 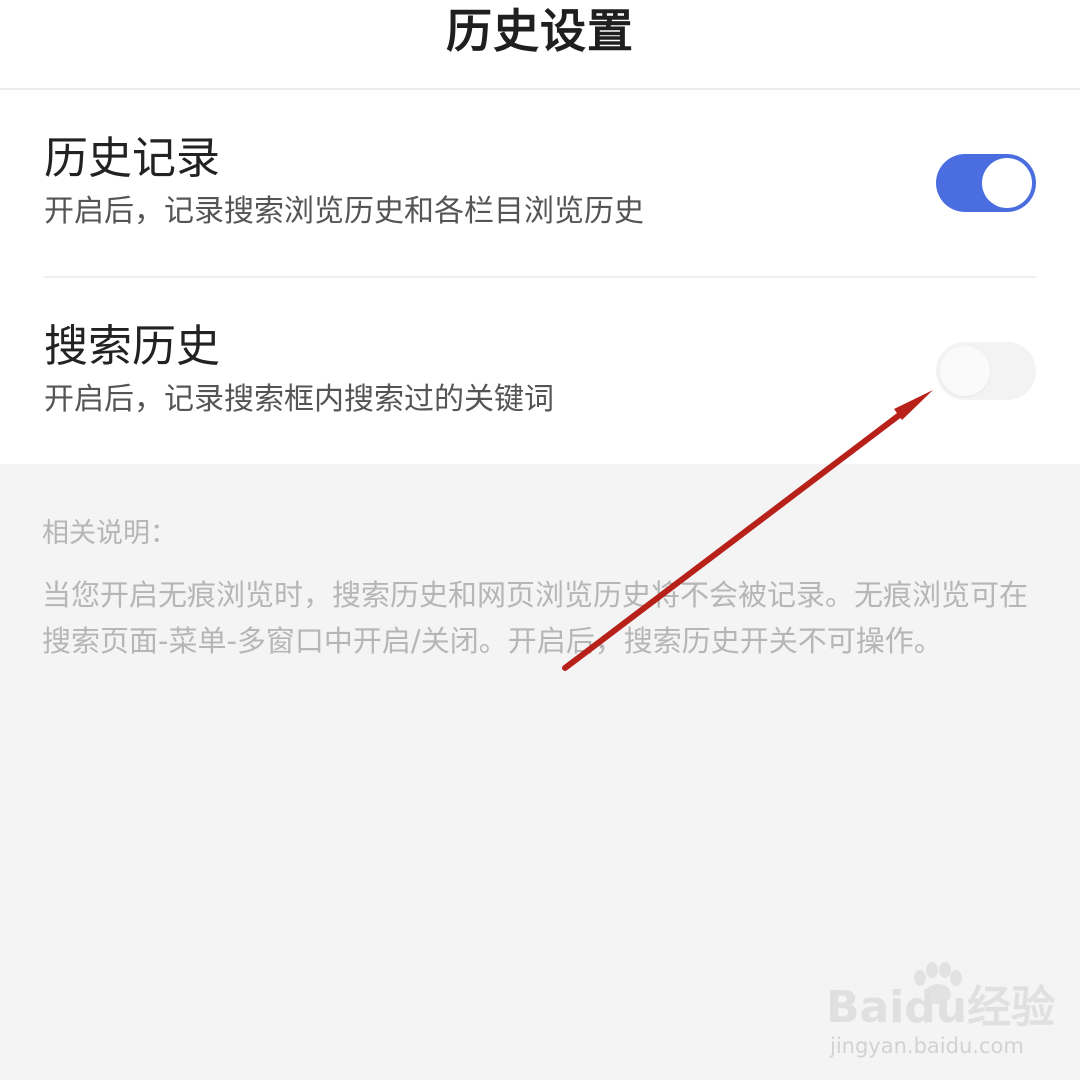 What do you see at coordinates (941, 1007) in the screenshot?
I see `watermark-logo: Baidu经验` at bounding box center [941, 1007].